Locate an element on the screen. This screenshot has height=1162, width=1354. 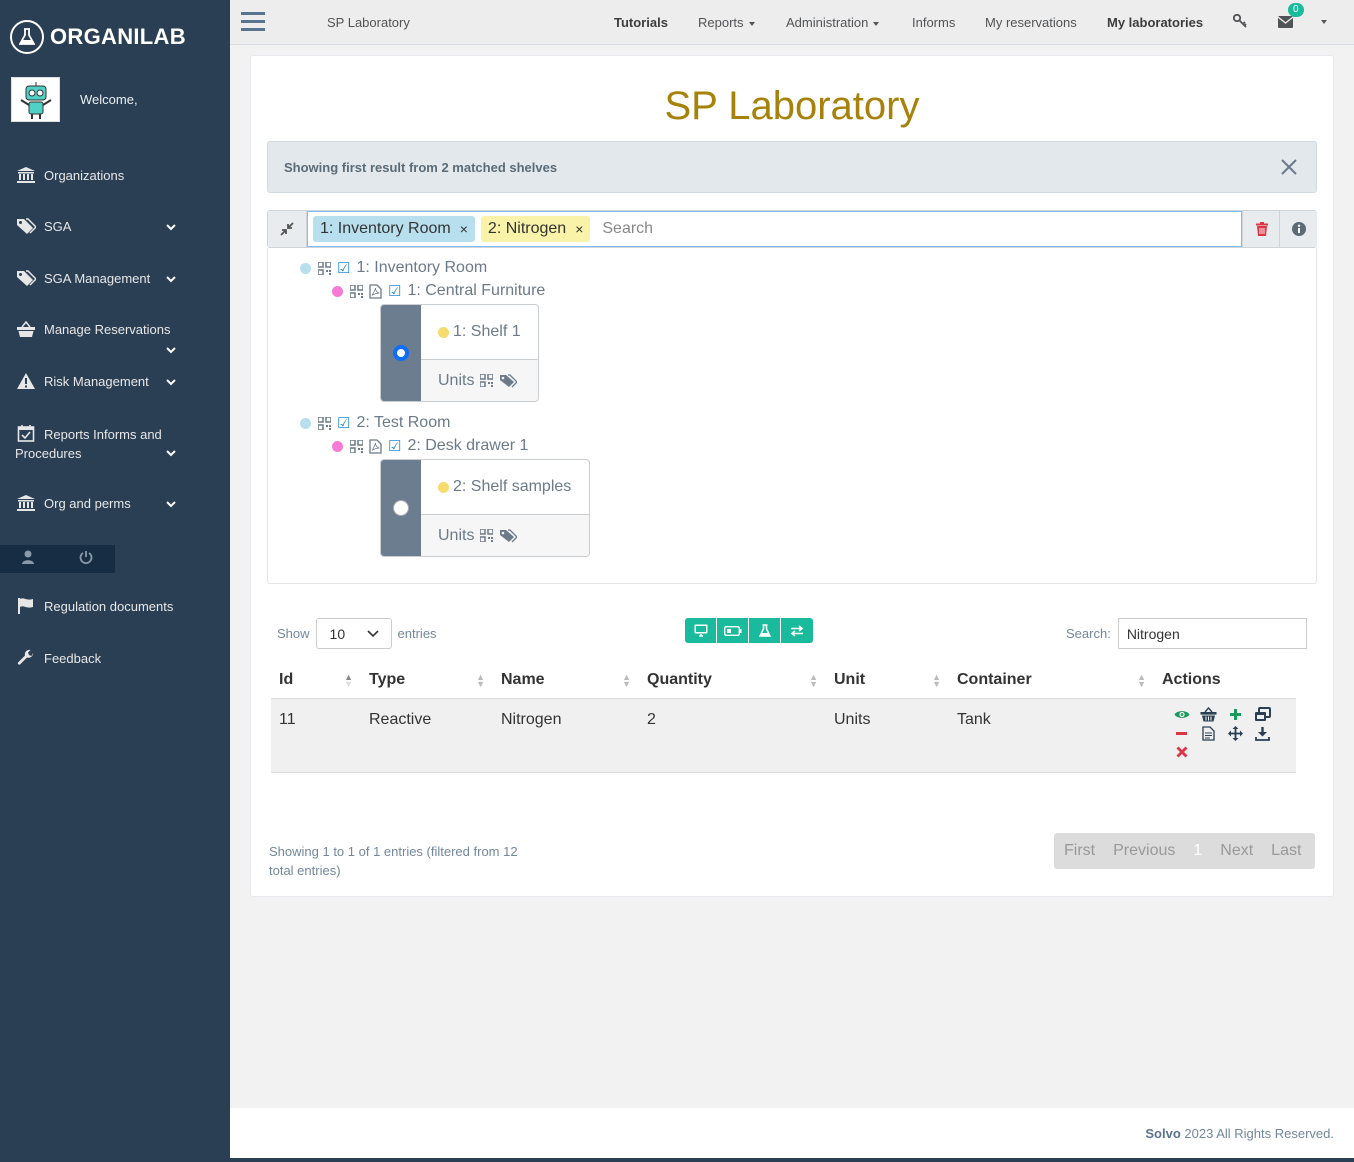
pagination-next: Next is located at coordinates (1236, 851).